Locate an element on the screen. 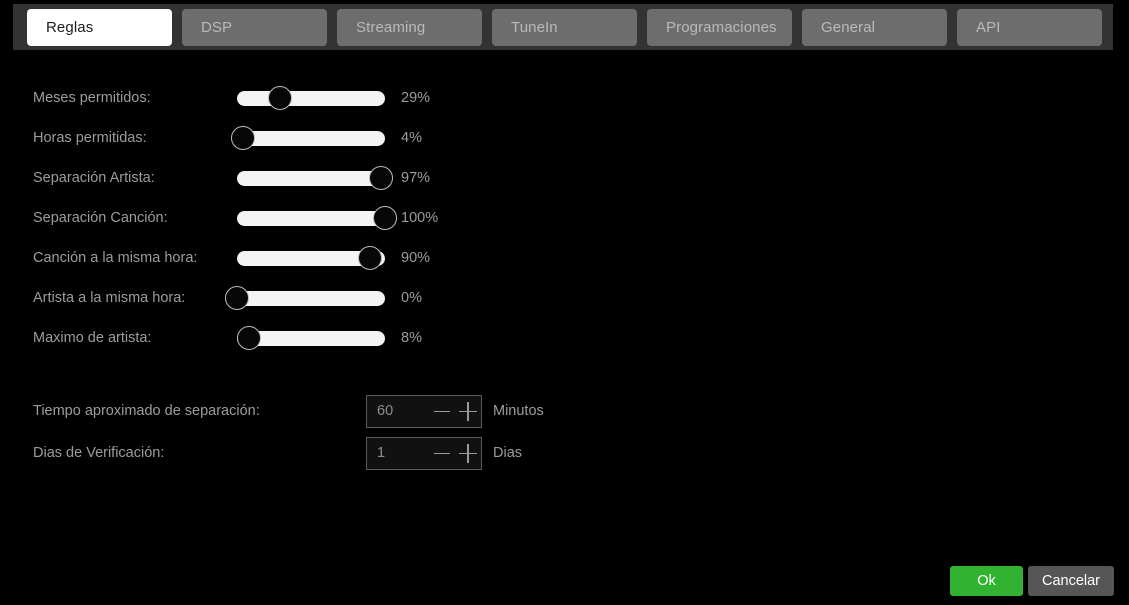 The width and height of the screenshot is (1129, 605). slider-row: Artista a la misma hora: 0% is located at coordinates (235, 298).